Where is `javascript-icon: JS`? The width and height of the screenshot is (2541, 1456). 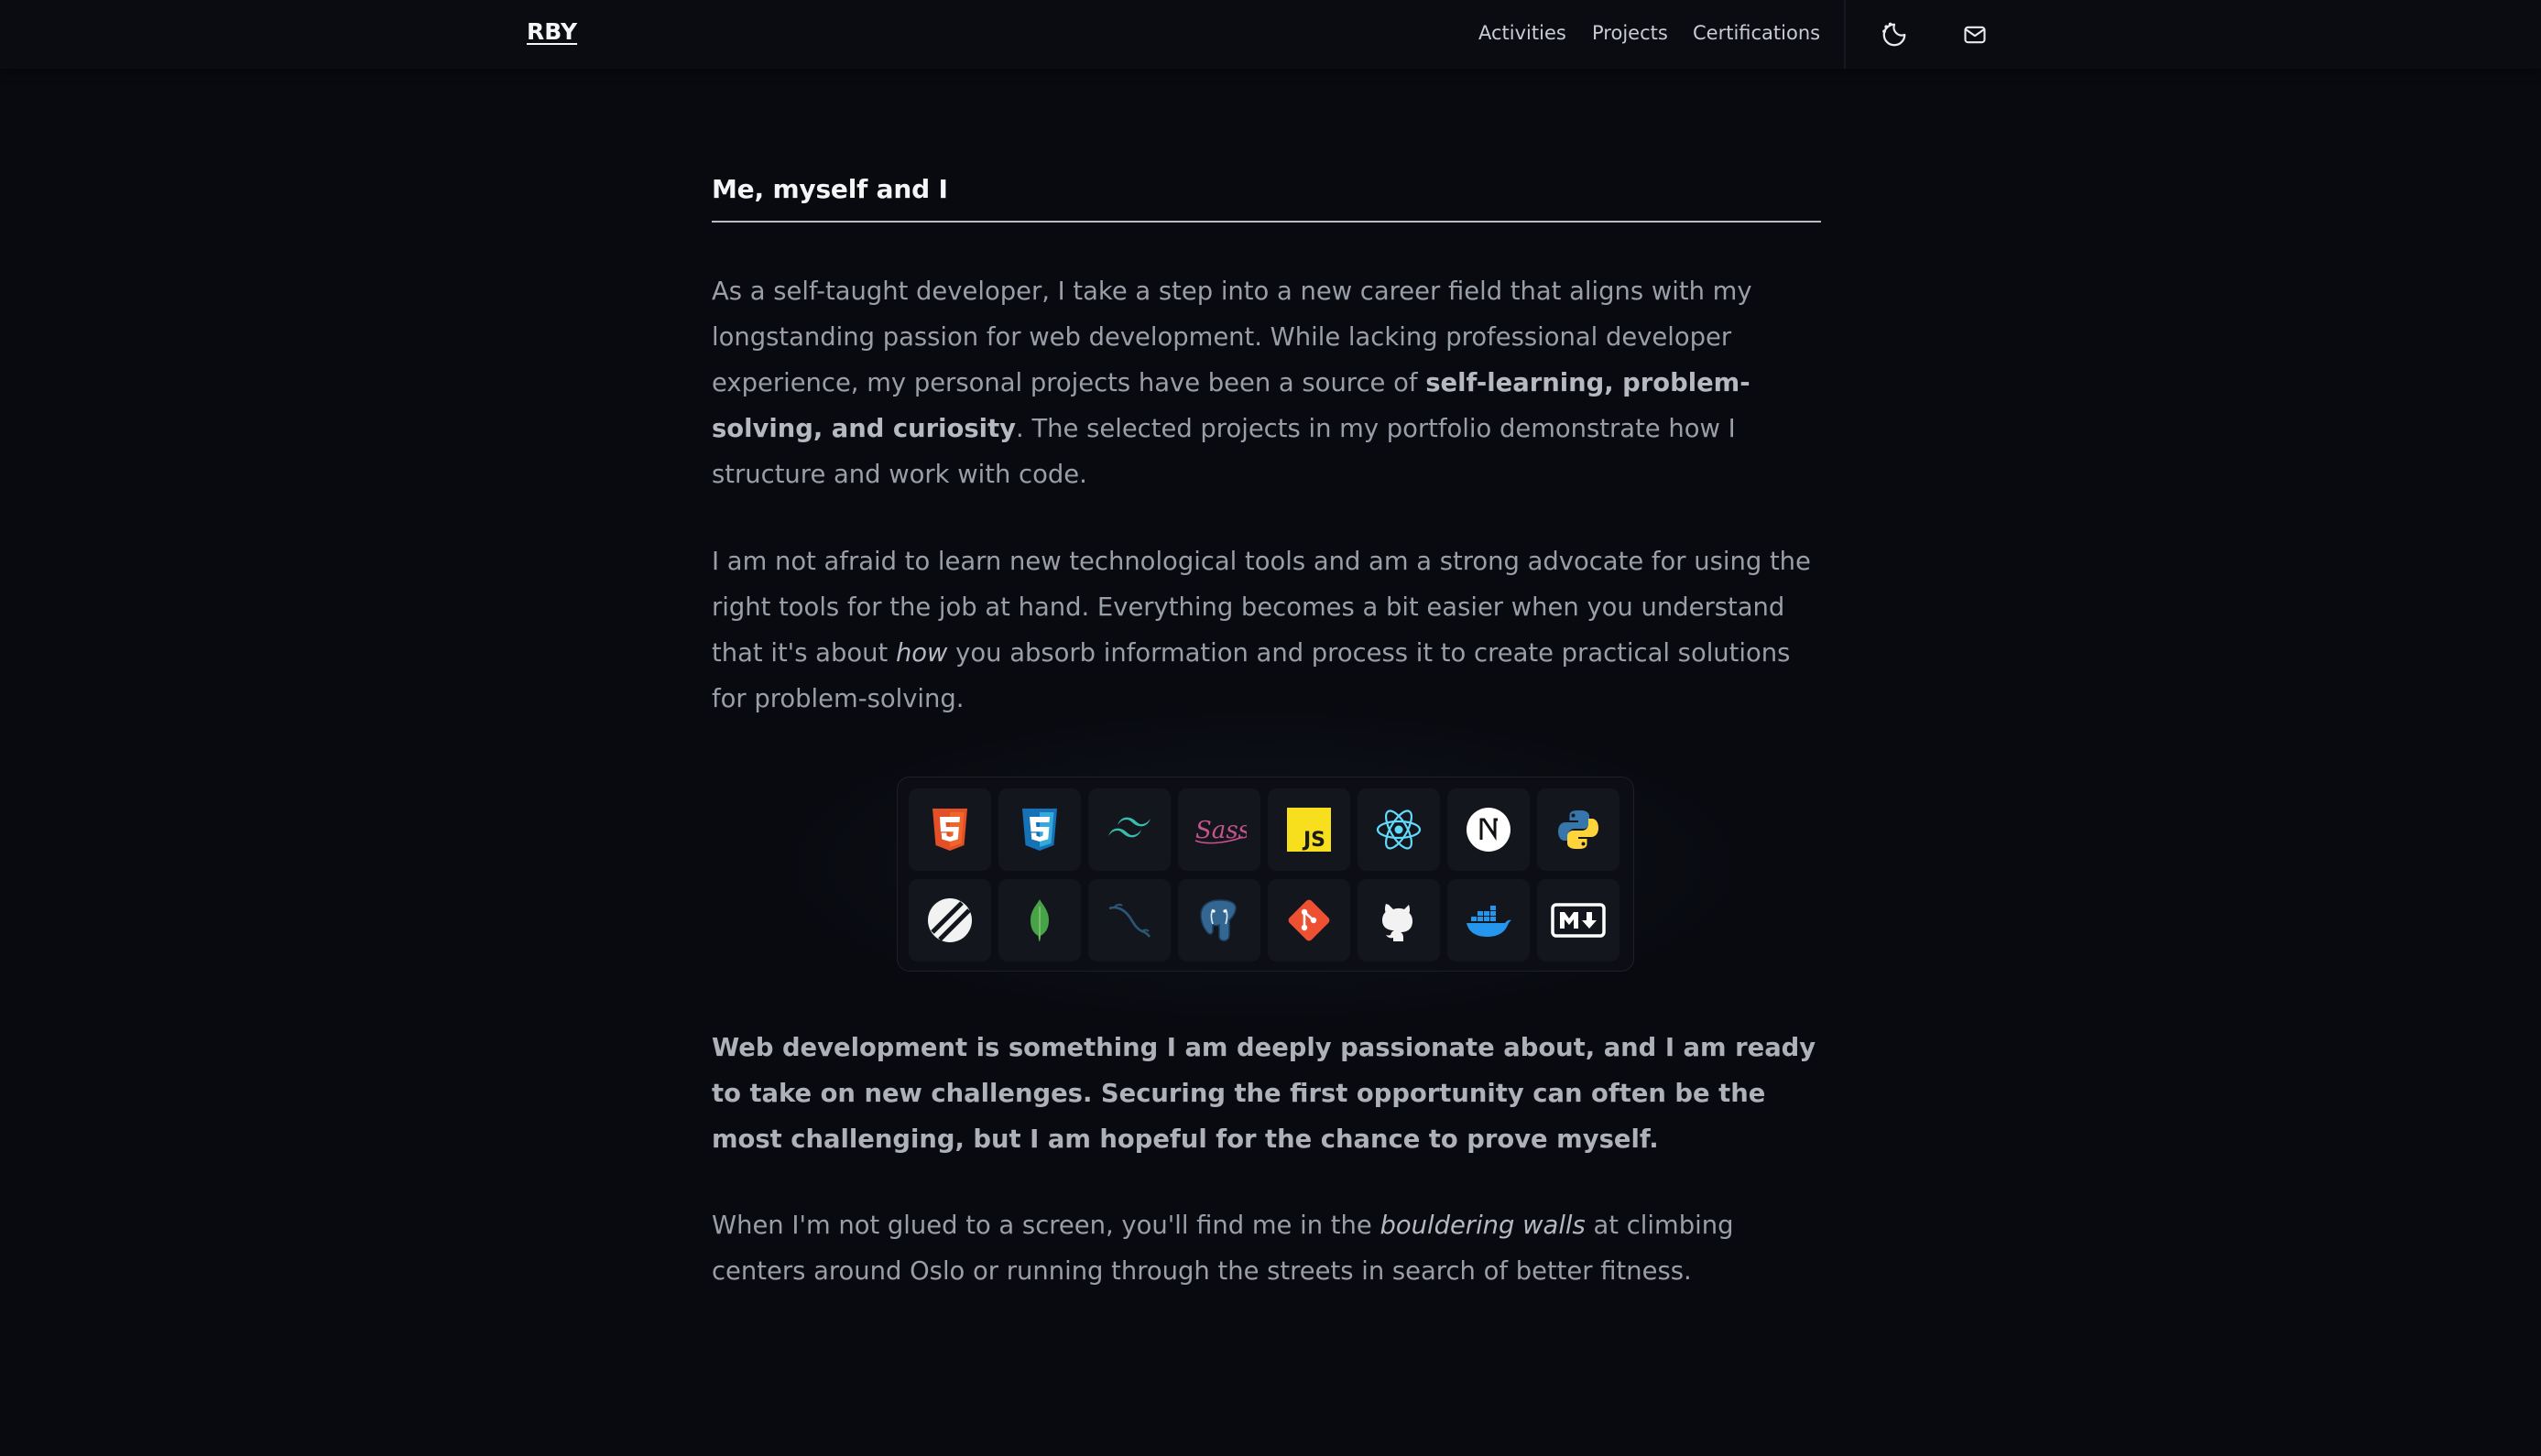 javascript-icon: JS is located at coordinates (1309, 830).